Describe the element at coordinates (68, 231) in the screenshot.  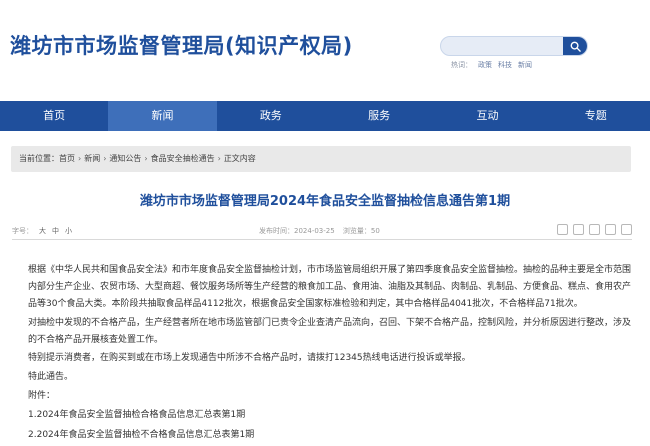
I see `font-size-small: 小` at that location.